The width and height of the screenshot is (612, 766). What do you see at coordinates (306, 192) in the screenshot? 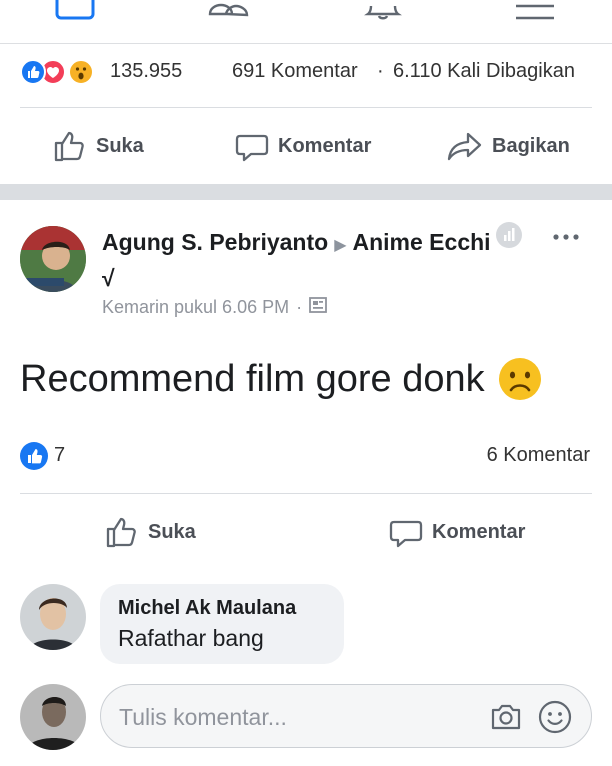
I see `post-separator` at bounding box center [306, 192].